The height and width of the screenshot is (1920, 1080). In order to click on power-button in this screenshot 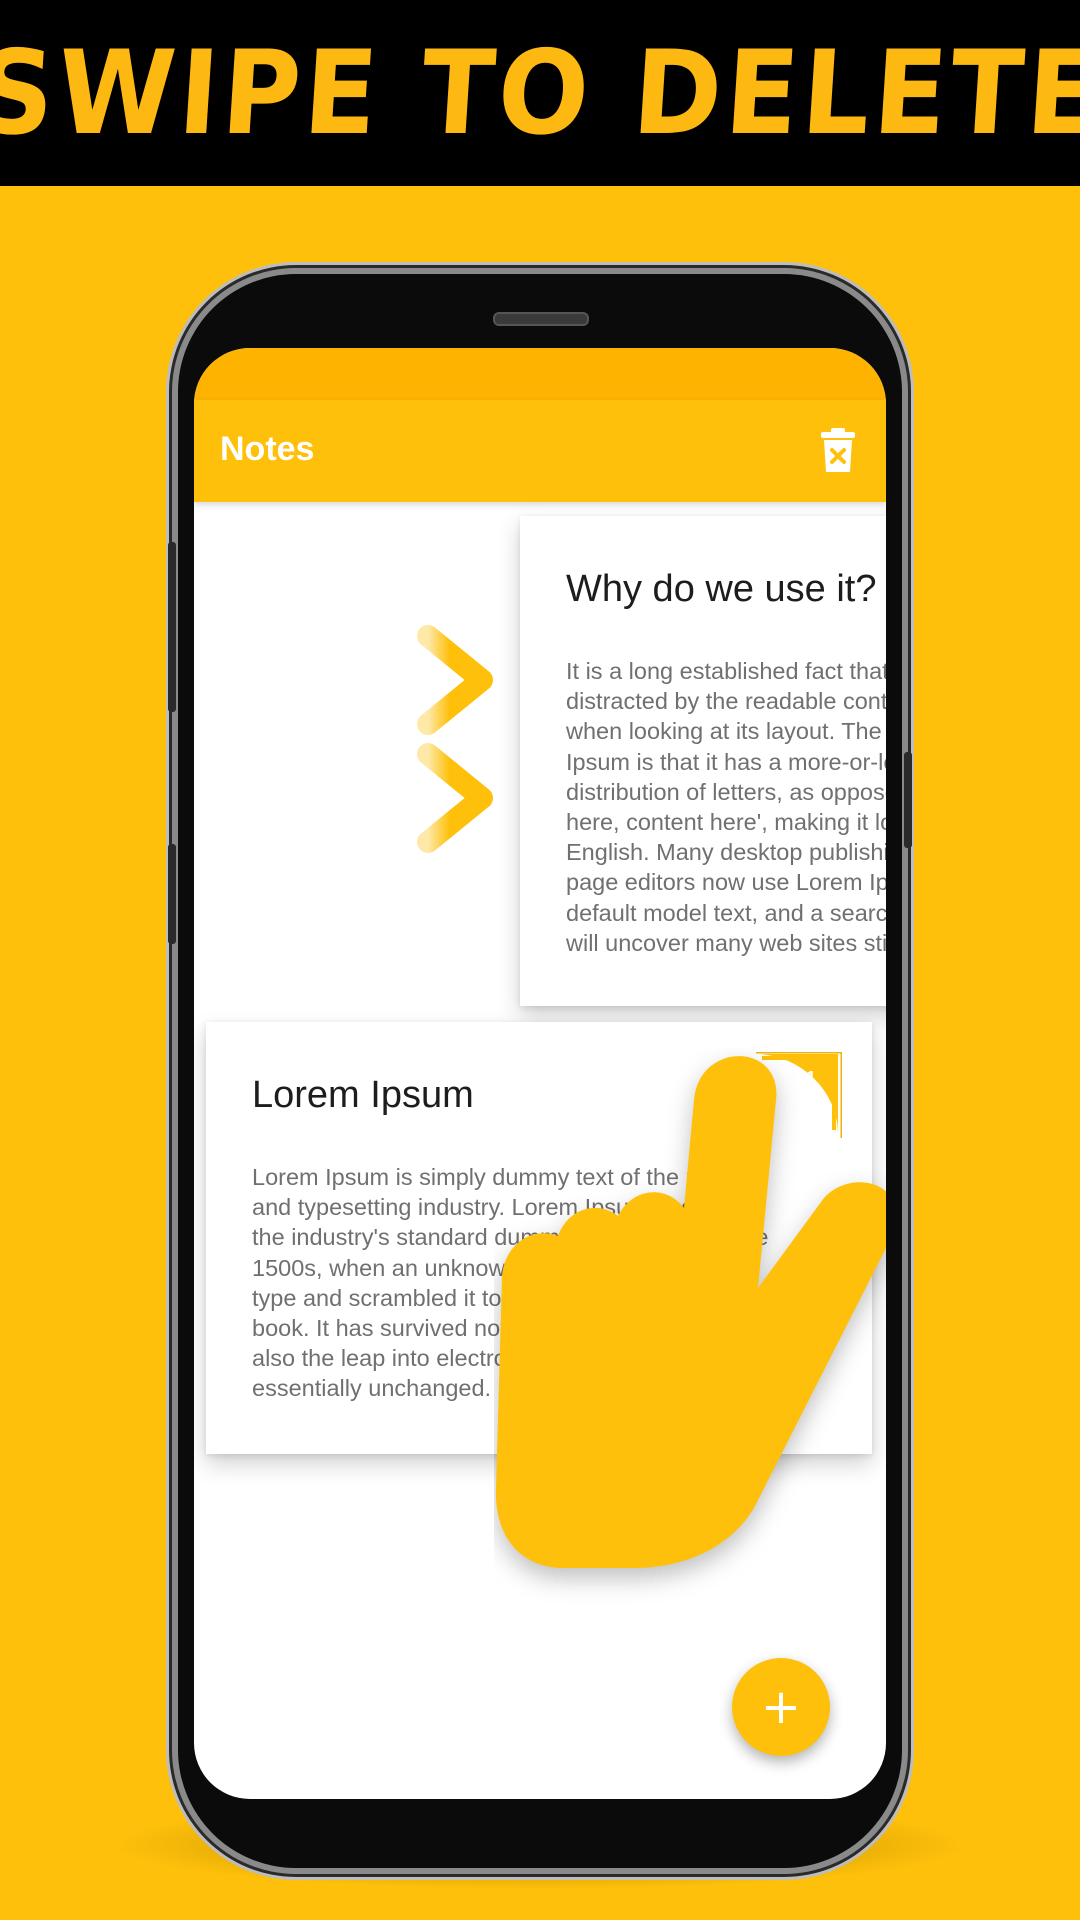, I will do `click(172, 627)`.